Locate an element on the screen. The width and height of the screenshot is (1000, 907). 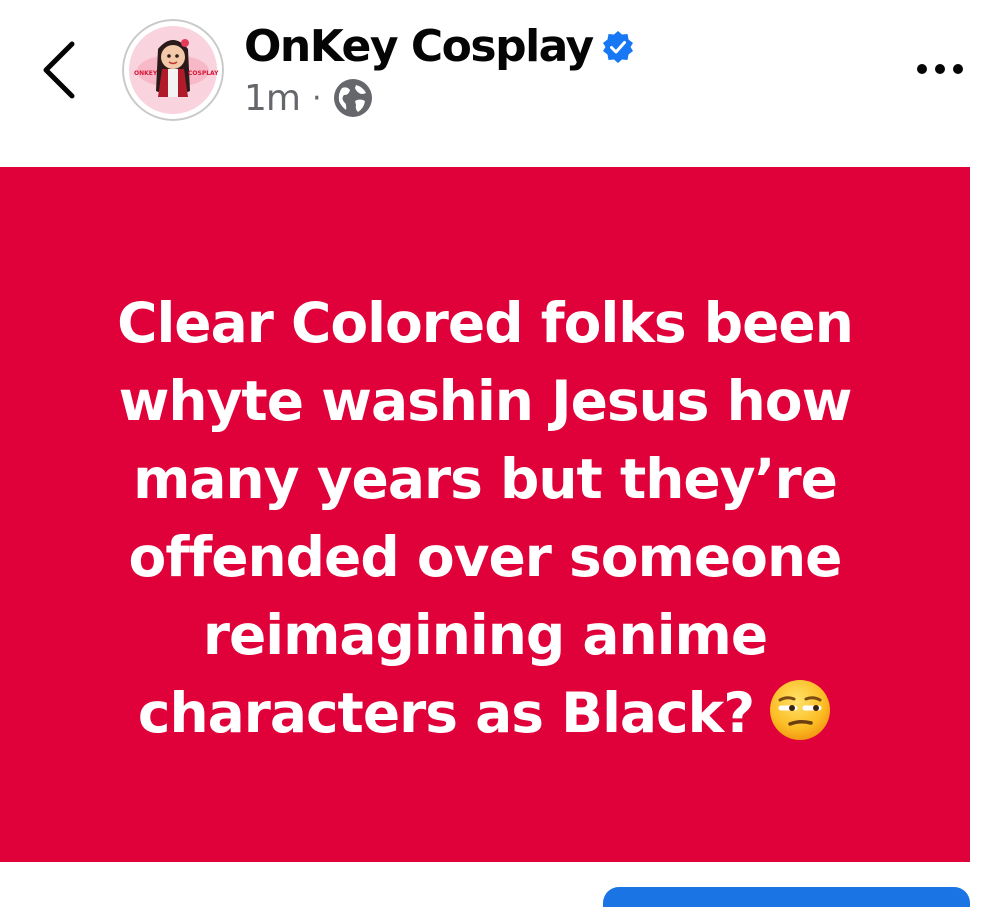
post-text-line: many years but they’re is located at coordinates (485, 479).